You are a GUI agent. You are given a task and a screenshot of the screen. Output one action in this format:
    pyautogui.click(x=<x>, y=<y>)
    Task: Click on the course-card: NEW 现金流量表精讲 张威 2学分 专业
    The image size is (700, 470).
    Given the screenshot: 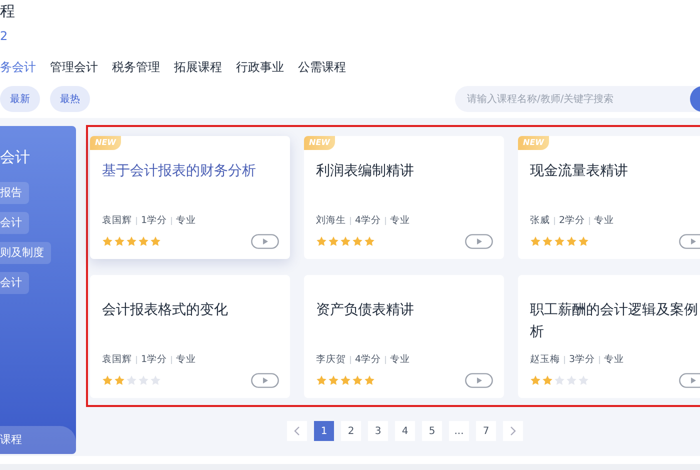 What is the action you would take?
    pyautogui.click(x=609, y=197)
    